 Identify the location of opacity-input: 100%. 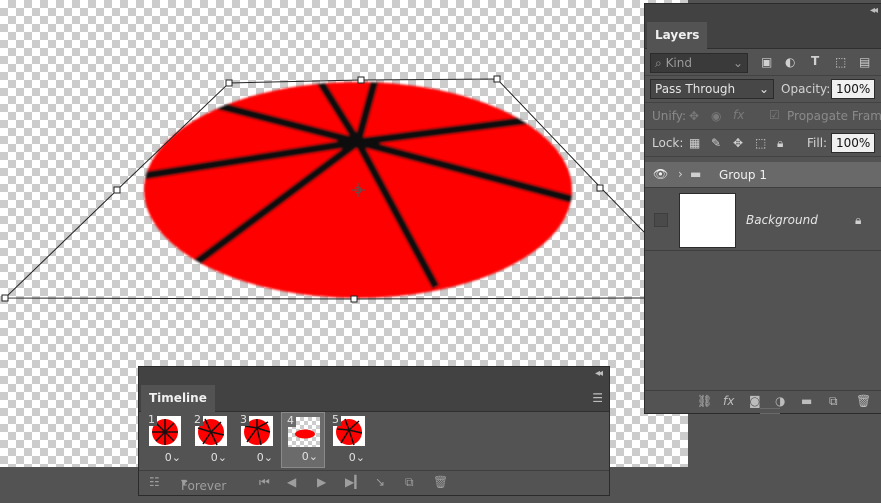
(853, 89).